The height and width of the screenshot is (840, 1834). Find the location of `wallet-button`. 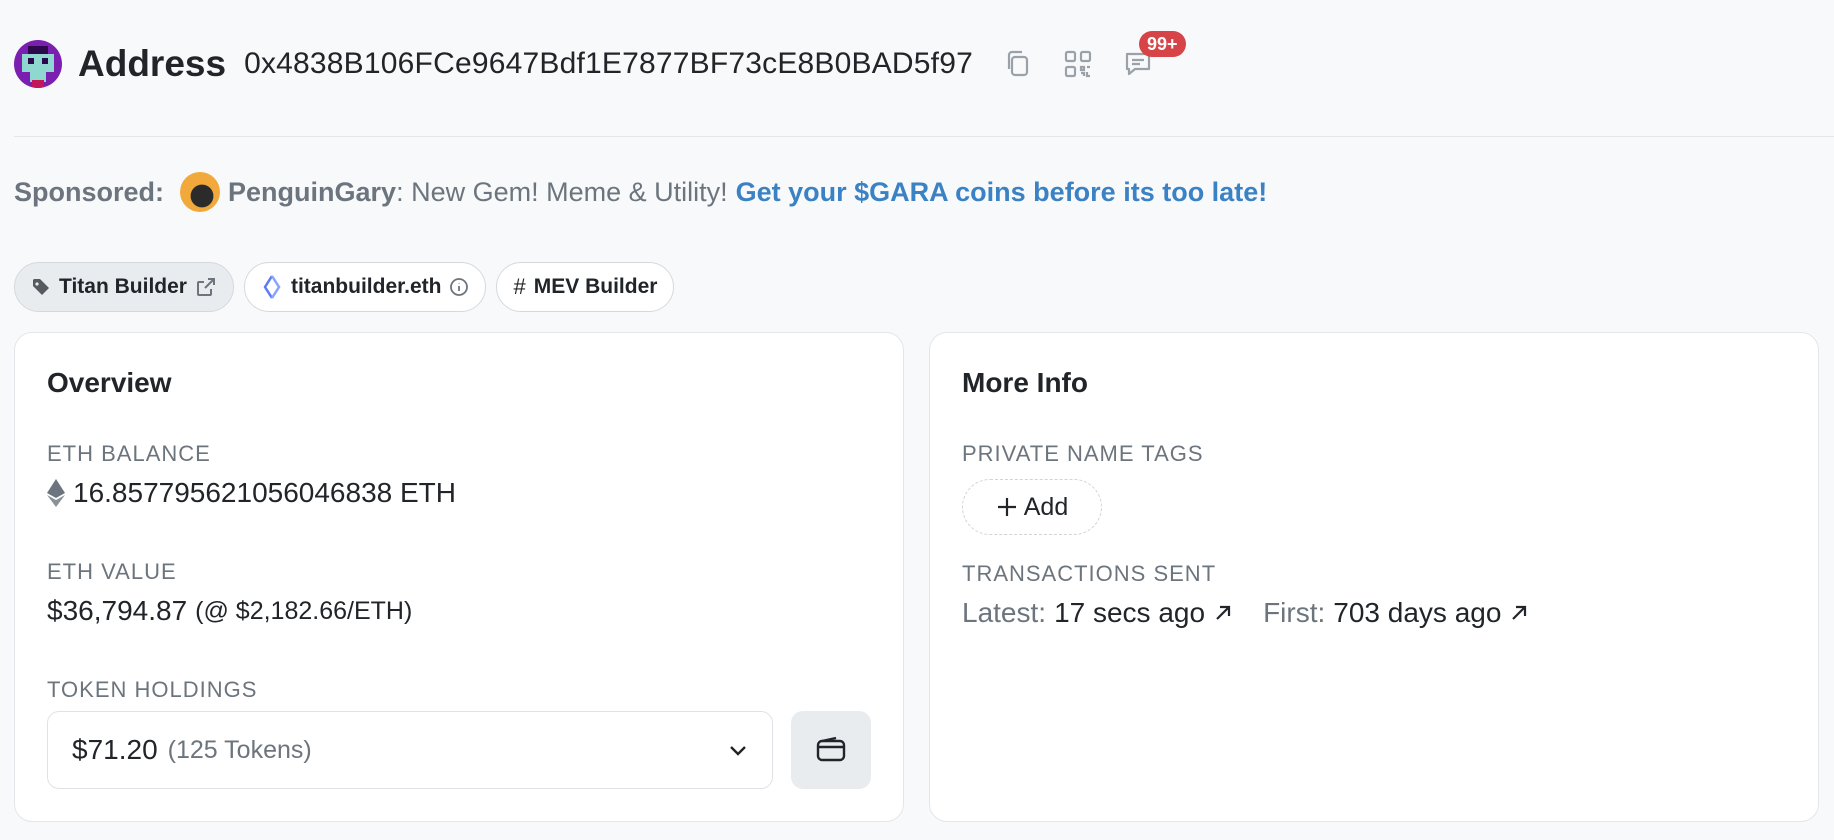

wallet-button is located at coordinates (831, 750).